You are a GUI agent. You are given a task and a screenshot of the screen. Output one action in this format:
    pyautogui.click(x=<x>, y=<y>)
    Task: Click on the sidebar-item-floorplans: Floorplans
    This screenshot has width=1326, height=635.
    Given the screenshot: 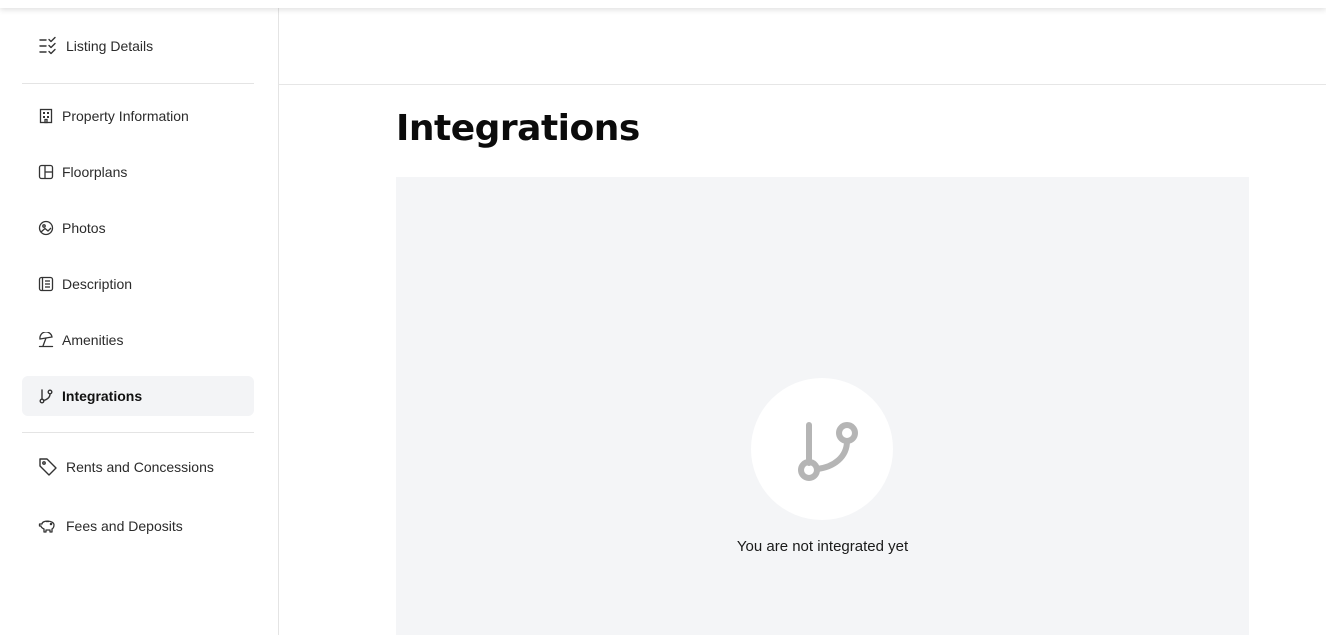 What is the action you would take?
    pyautogui.click(x=138, y=172)
    